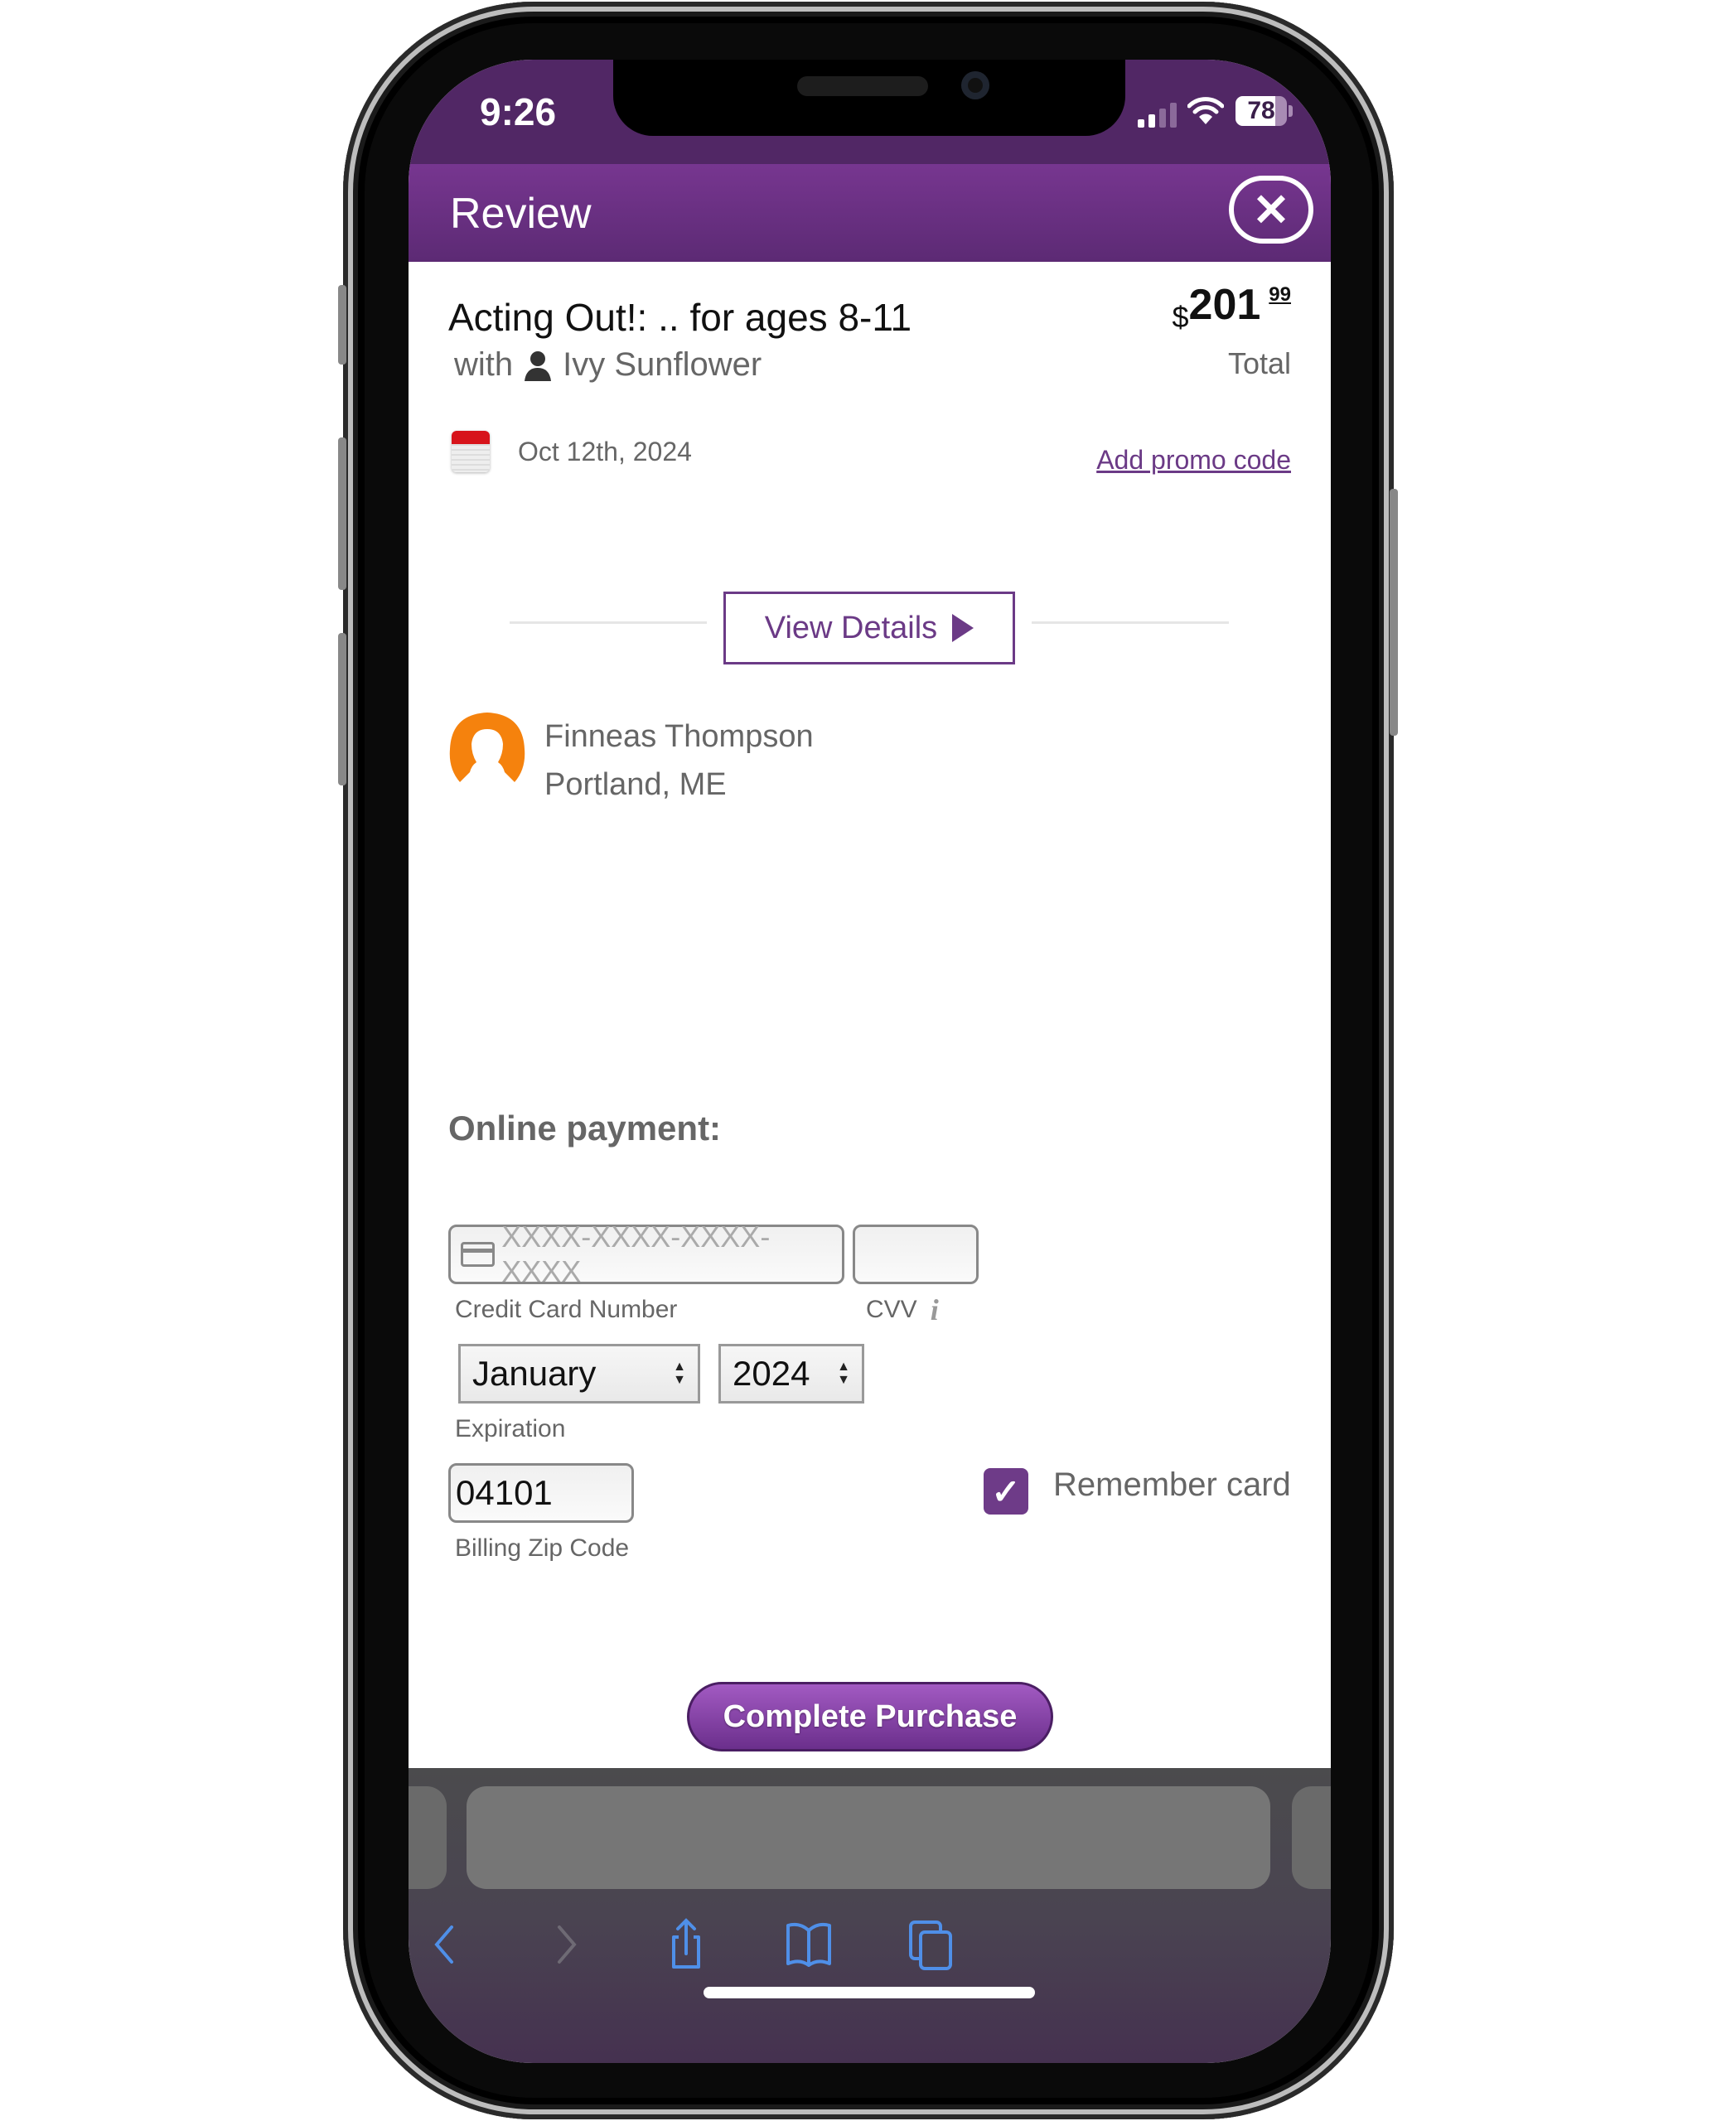 The height and width of the screenshot is (2121, 1736). What do you see at coordinates (484, 364) in the screenshot?
I see `with-label: with` at bounding box center [484, 364].